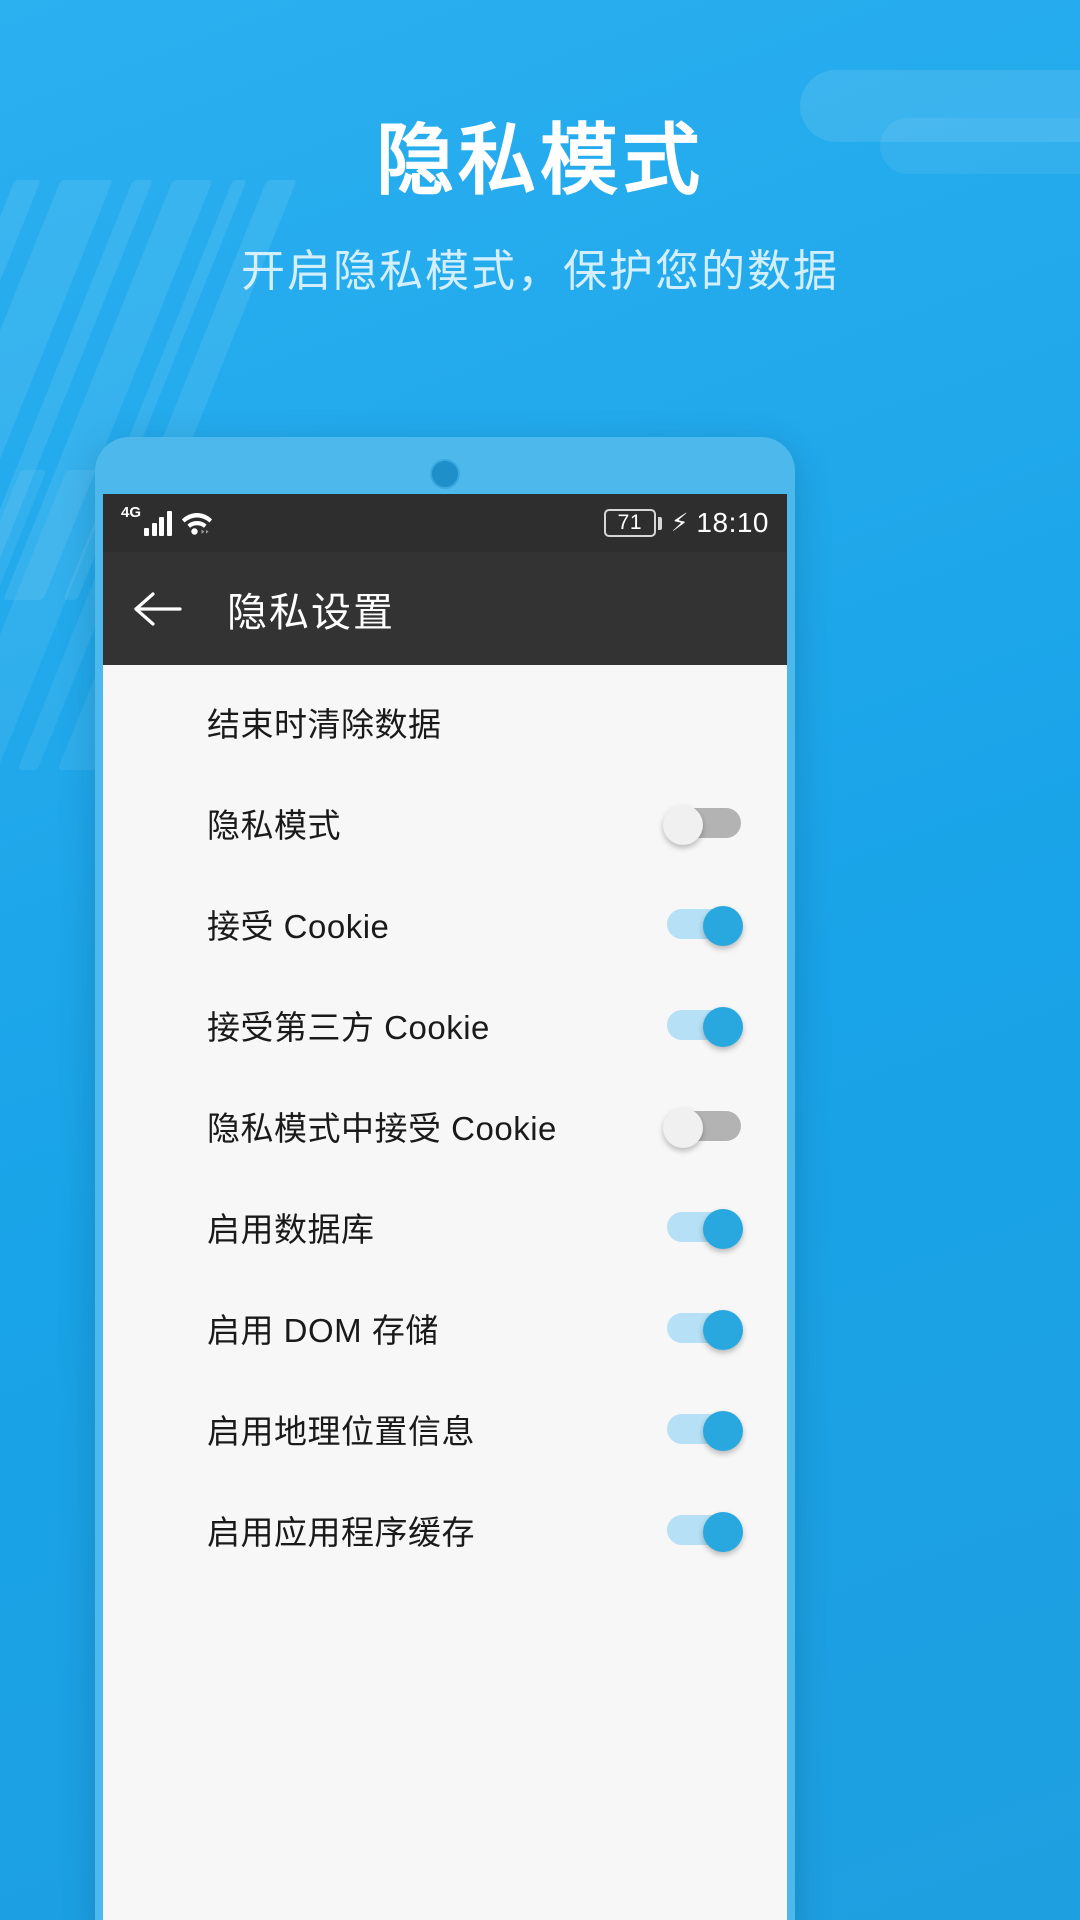  I want to click on status-bar: 4G 71 ⚡ 18:10, so click(445, 523).